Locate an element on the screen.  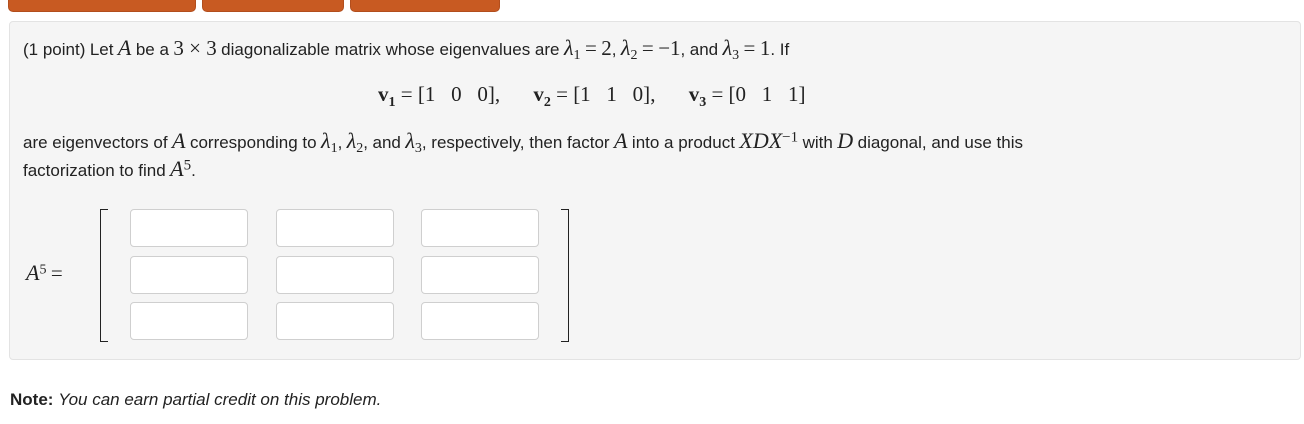
answer-cell-r2-c3 is located at coordinates (480, 275).